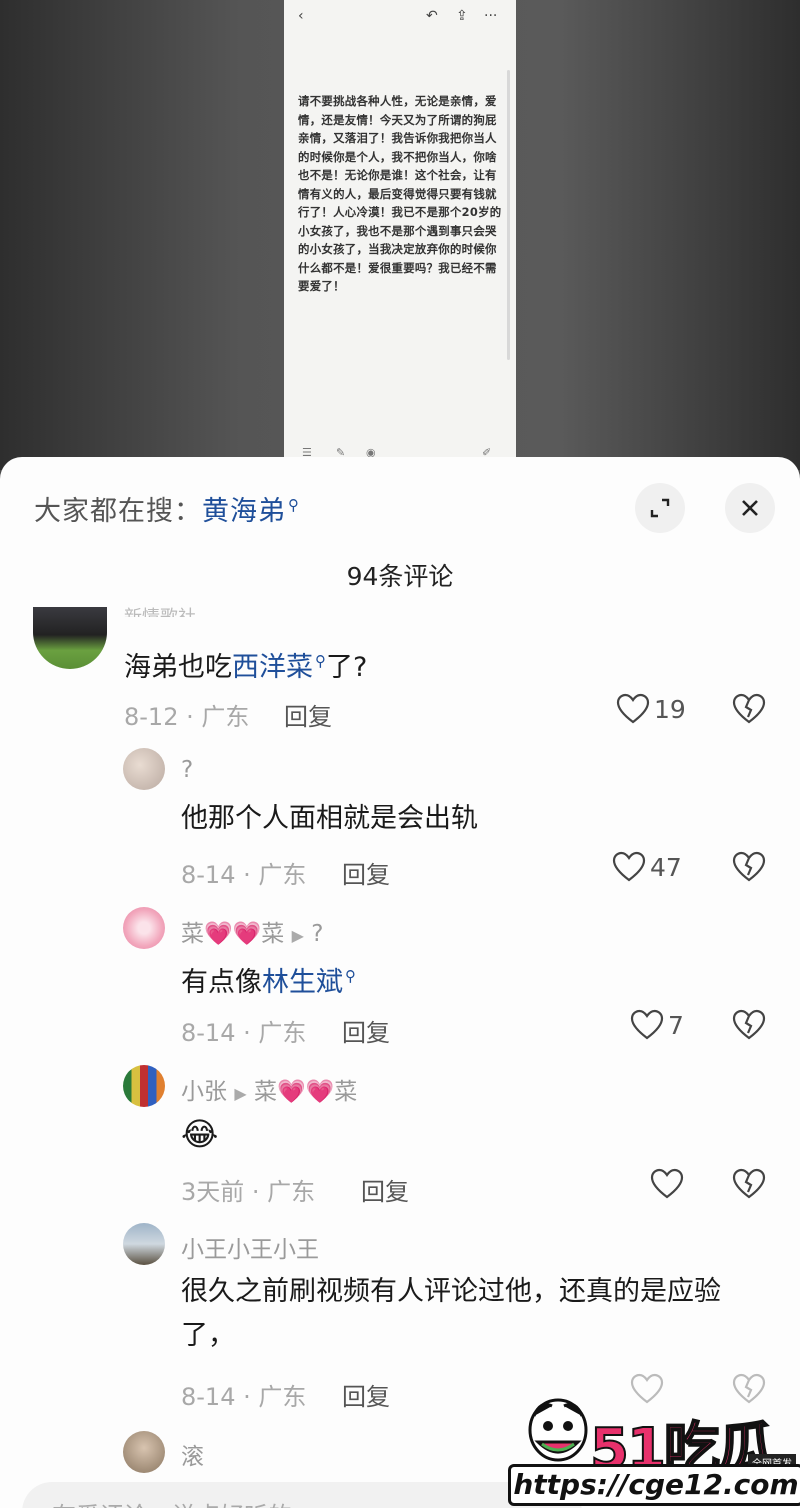 This screenshot has height=1508, width=800. I want to click on note-topbar: ‹ ↶ ⇪ ···, so click(400, 19).